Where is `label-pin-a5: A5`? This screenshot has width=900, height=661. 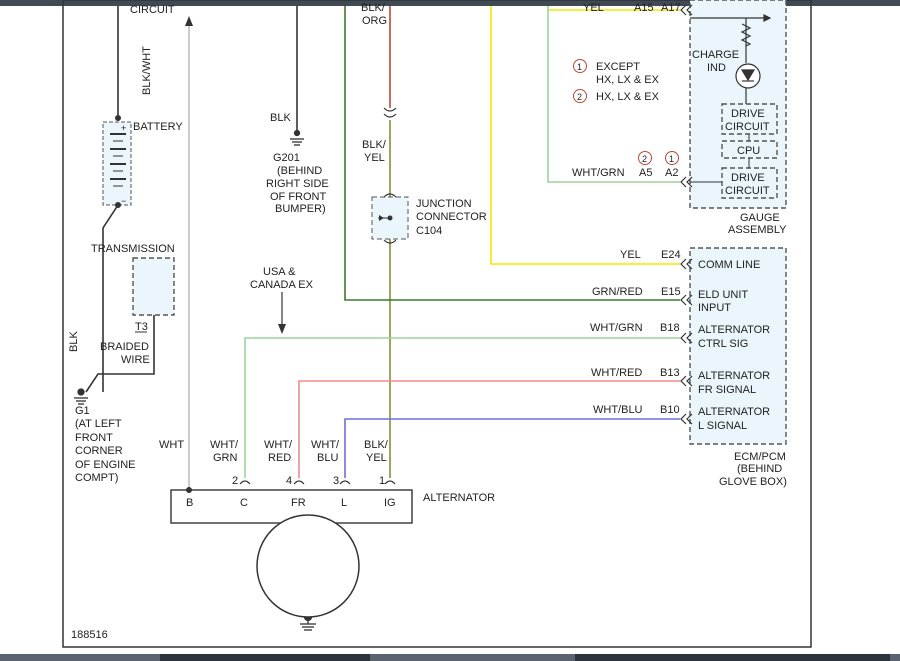 label-pin-a5: A5 is located at coordinates (645, 173).